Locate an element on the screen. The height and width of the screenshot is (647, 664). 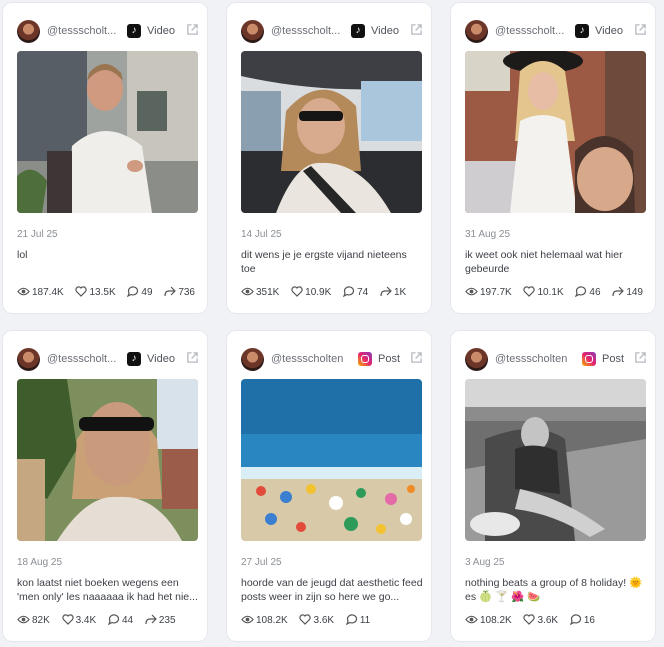
stats-row: 108.2K 3.6K 16 is located at coordinates (557, 621).